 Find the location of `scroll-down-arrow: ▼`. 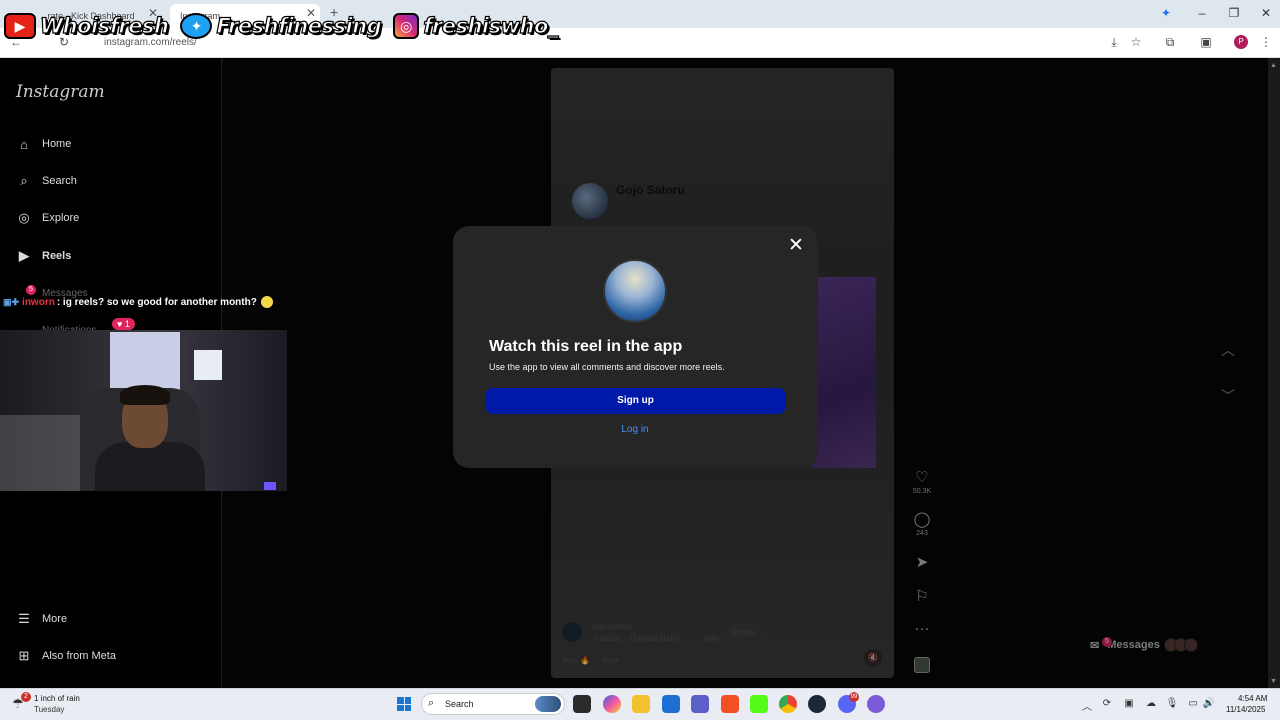

scroll-down-arrow: ▼ is located at coordinates (1273, 681).